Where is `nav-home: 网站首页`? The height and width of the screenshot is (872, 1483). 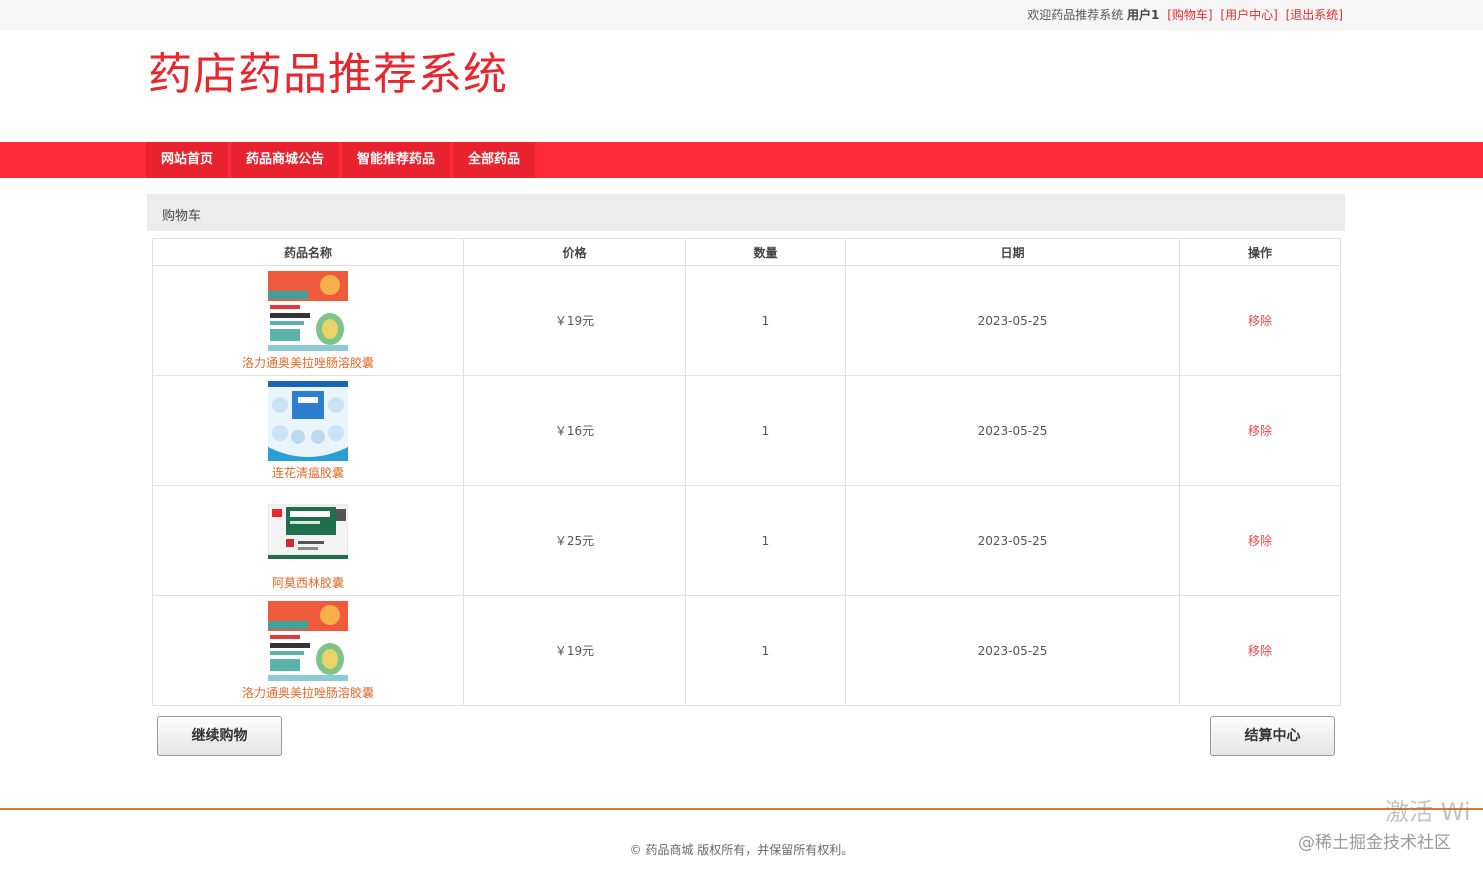
nav-home: 网站首页 is located at coordinates (187, 160).